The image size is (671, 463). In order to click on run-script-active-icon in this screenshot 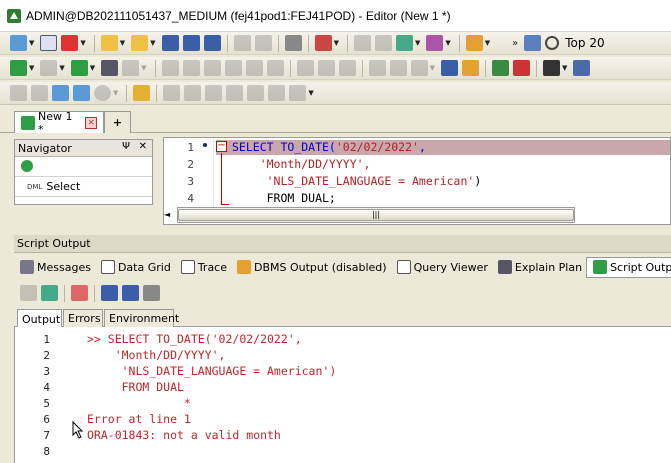, I will do `click(79, 68)`.